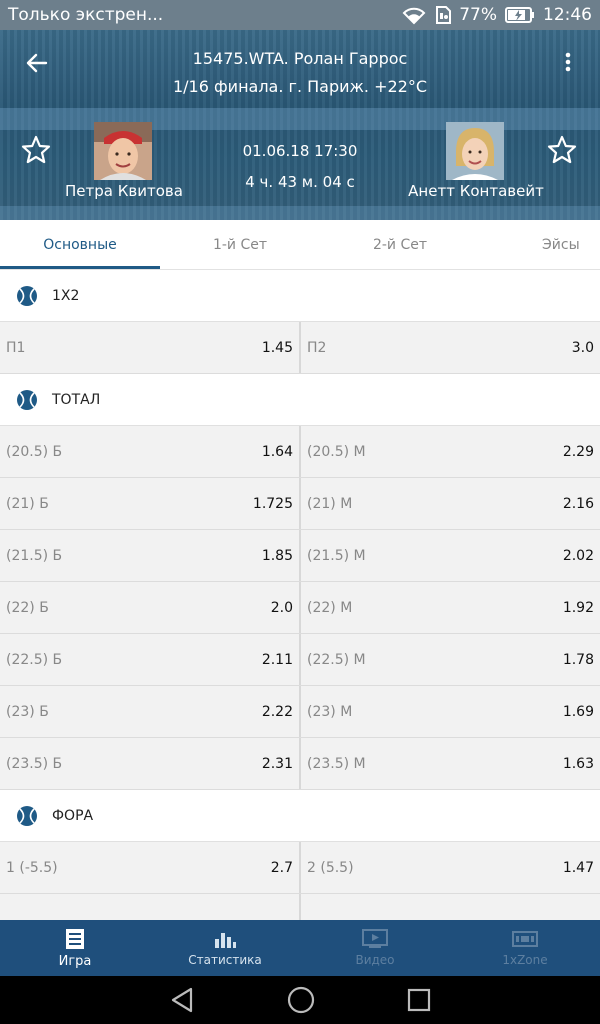 The width and height of the screenshot is (600, 1024). Describe the element at coordinates (476, 191) in the screenshot. I see `player2-name: Анетт Контавейт` at that location.